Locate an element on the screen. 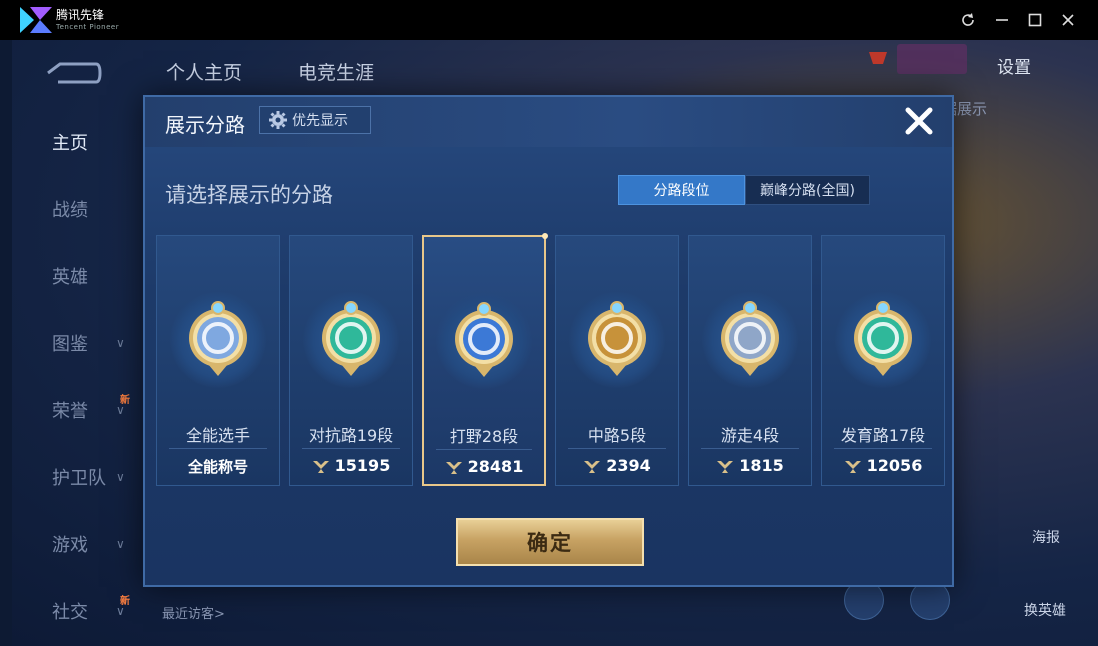 This screenshot has height=646, width=1098. sidebar-item: 游戏 ∨ is located at coordinates (82, 544).